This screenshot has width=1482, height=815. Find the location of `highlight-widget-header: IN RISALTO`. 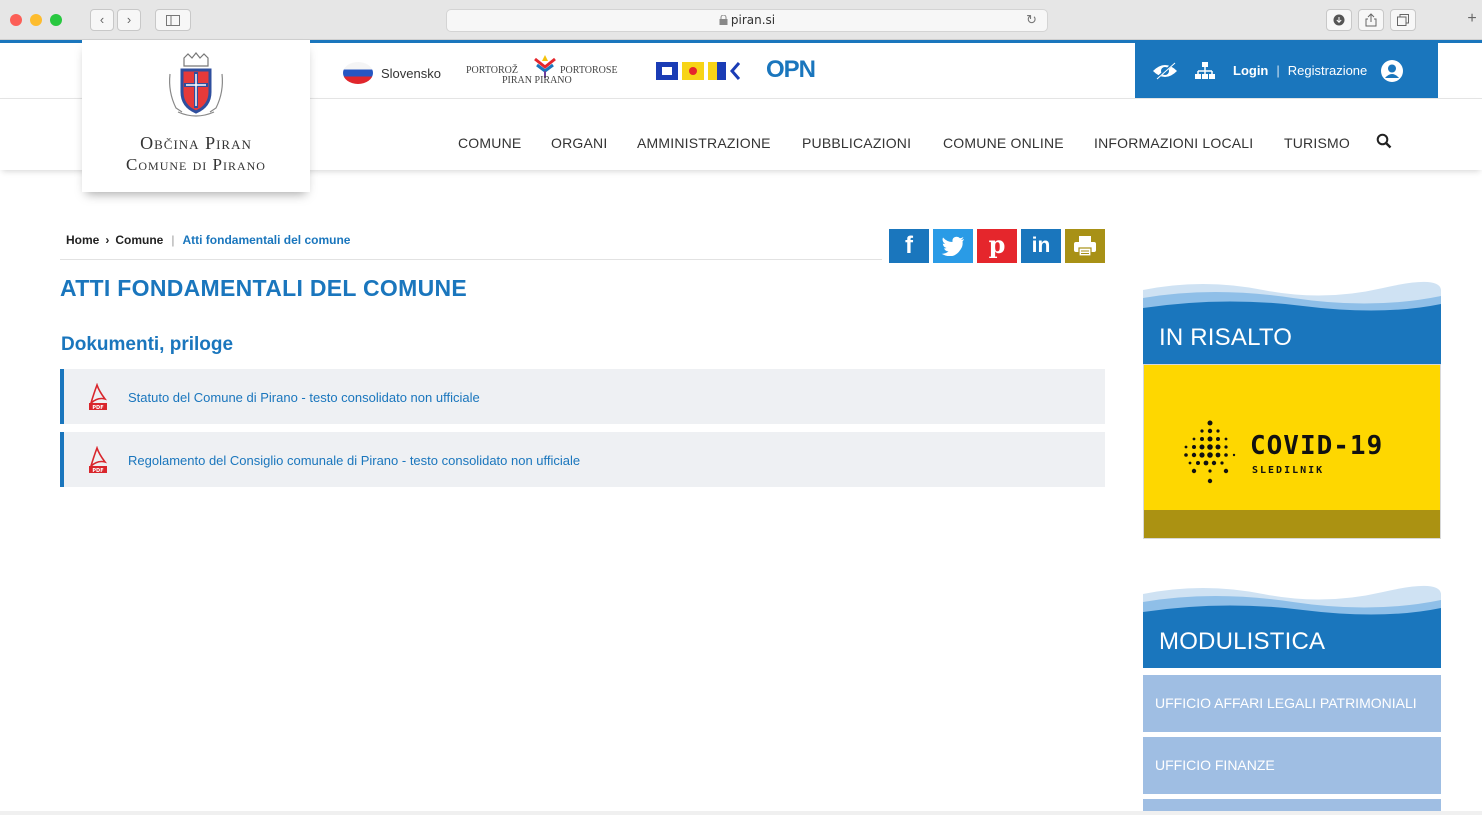

highlight-widget-header: IN RISALTO is located at coordinates (1292, 322).